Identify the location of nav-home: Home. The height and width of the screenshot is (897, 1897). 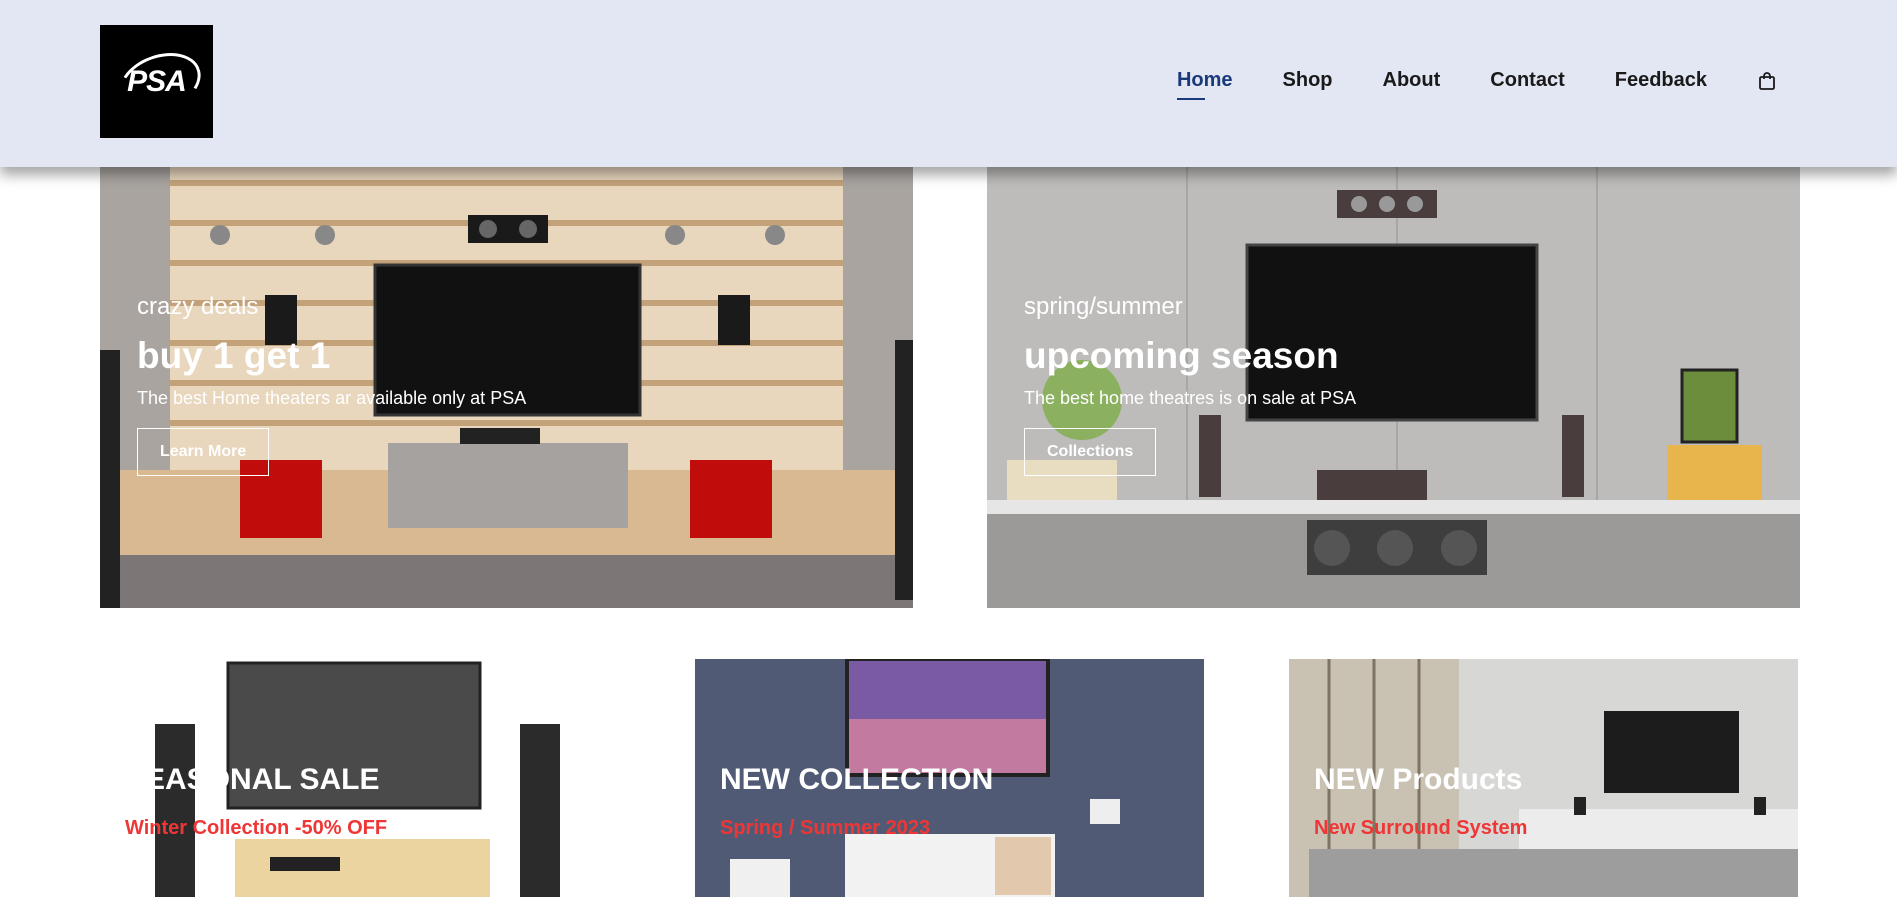
(1204, 84).